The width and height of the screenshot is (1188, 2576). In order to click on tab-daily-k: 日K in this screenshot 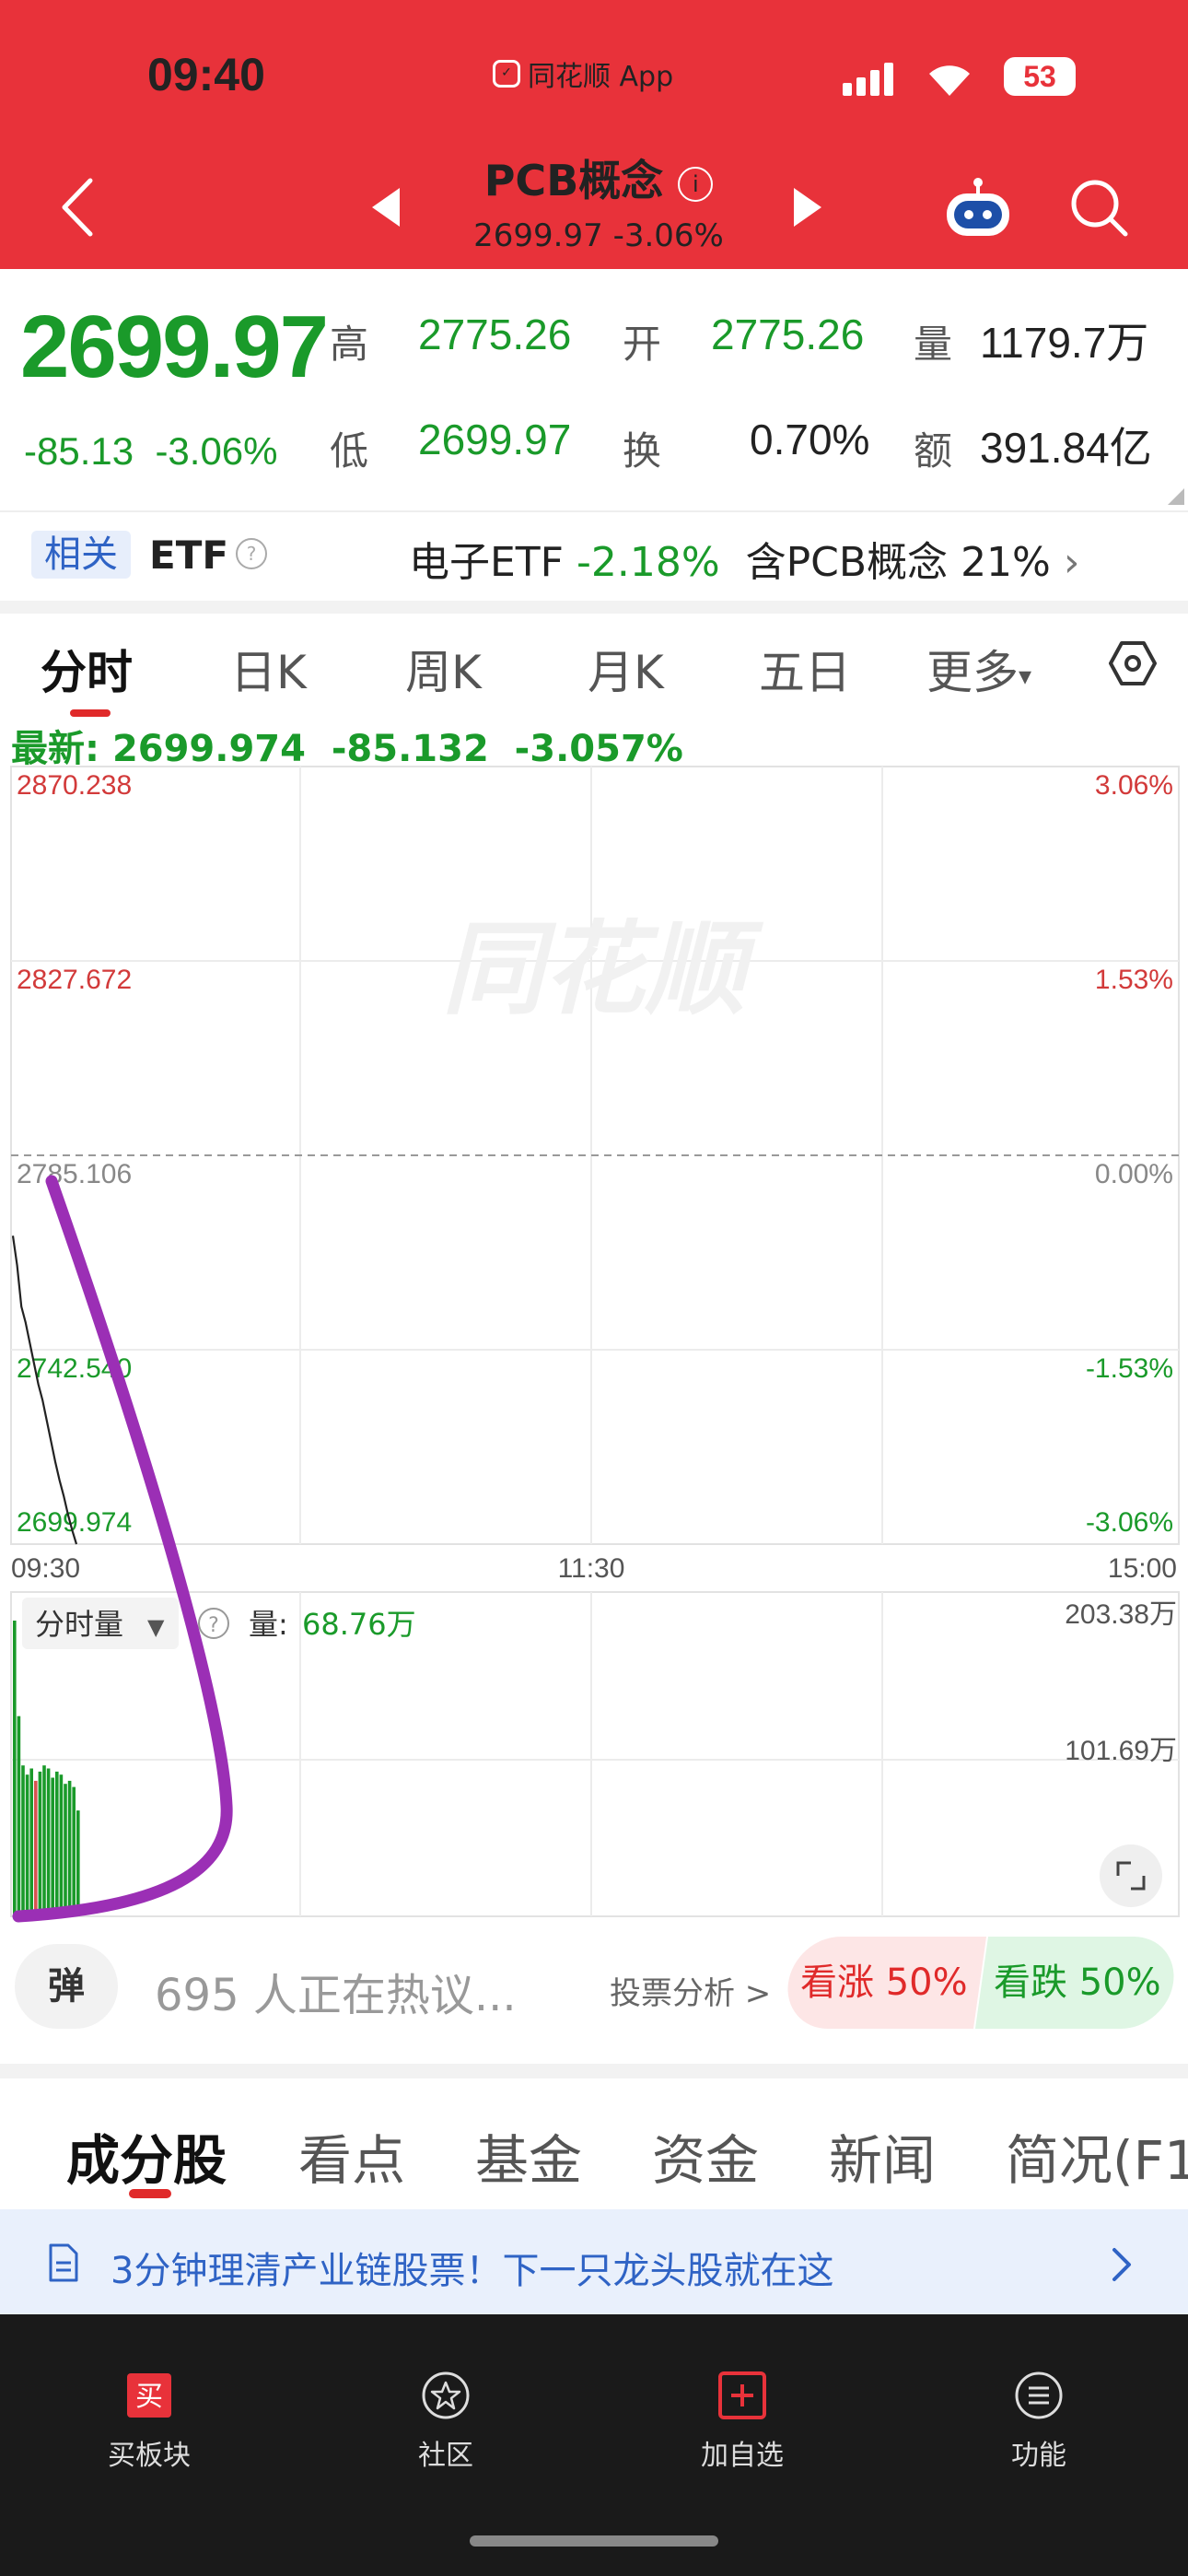, I will do `click(268, 669)`.